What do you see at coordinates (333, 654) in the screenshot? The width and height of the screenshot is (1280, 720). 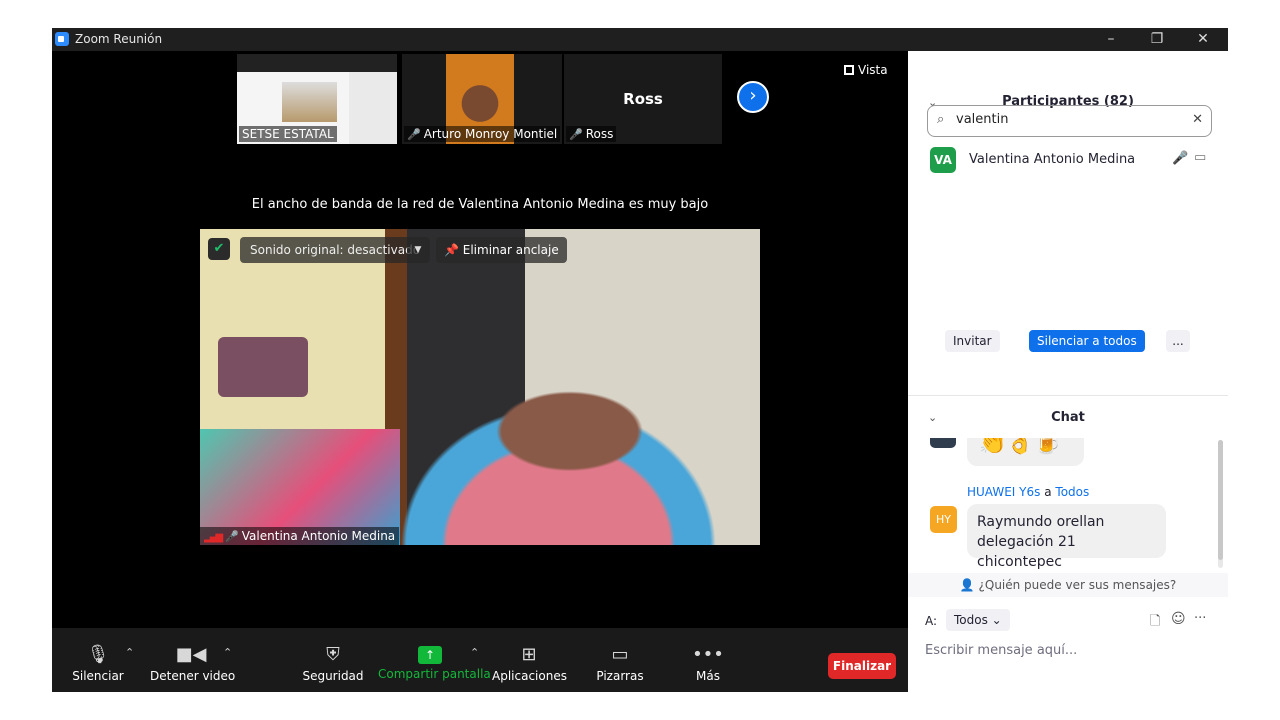 I see `shield-icon: ⛨` at bounding box center [333, 654].